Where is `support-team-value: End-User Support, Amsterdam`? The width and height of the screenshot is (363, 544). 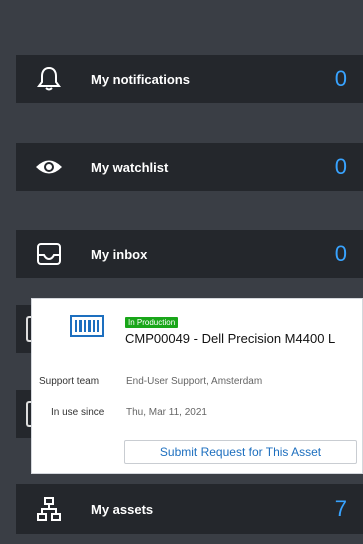 support-team-value: End-User Support, Amsterdam is located at coordinates (194, 381).